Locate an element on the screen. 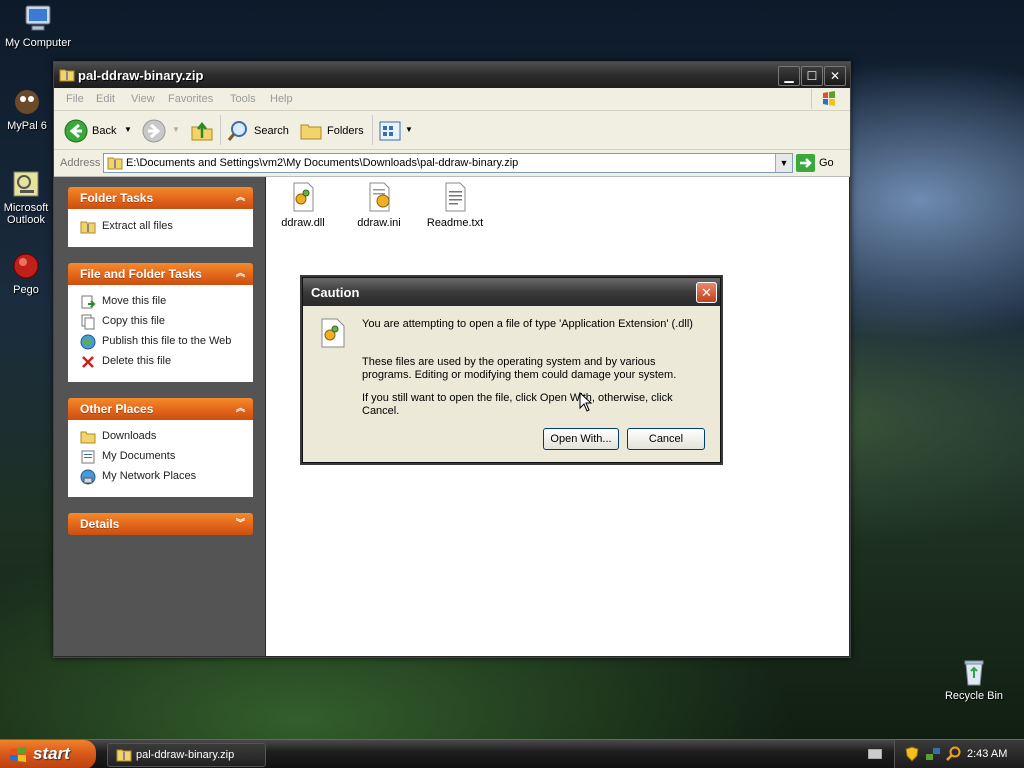 This screenshot has width=1024, height=768. minimize-button: ▁ is located at coordinates (789, 76).